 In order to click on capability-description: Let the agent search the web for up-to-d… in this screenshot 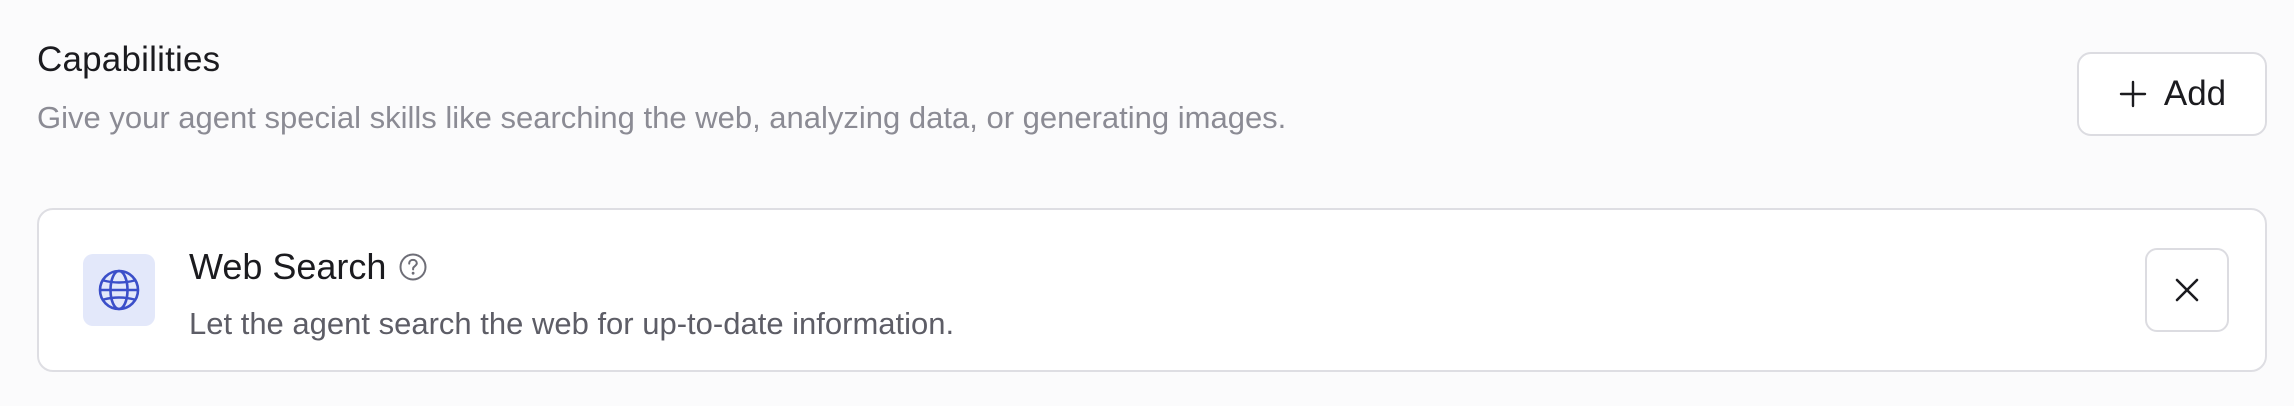, I will do `click(572, 323)`.